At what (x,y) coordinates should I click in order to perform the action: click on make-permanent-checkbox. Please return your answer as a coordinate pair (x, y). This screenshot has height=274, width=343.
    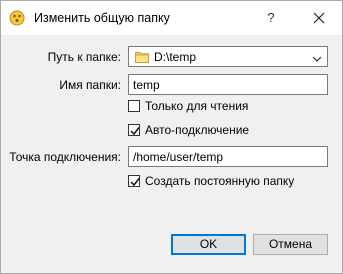
    Looking at the image, I should click on (134, 181).